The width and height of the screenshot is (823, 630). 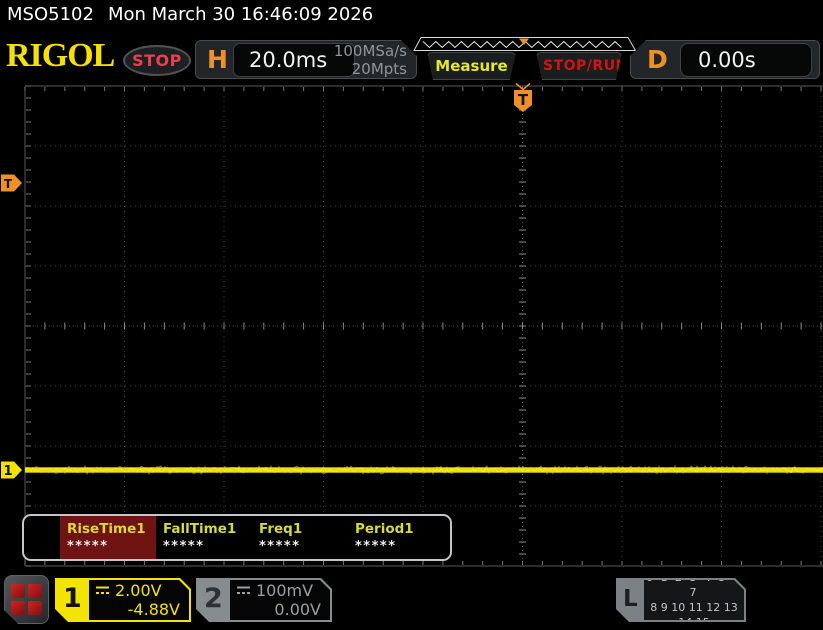 What do you see at coordinates (200, 529) in the screenshot?
I see `measurement-label: FallTime1` at bounding box center [200, 529].